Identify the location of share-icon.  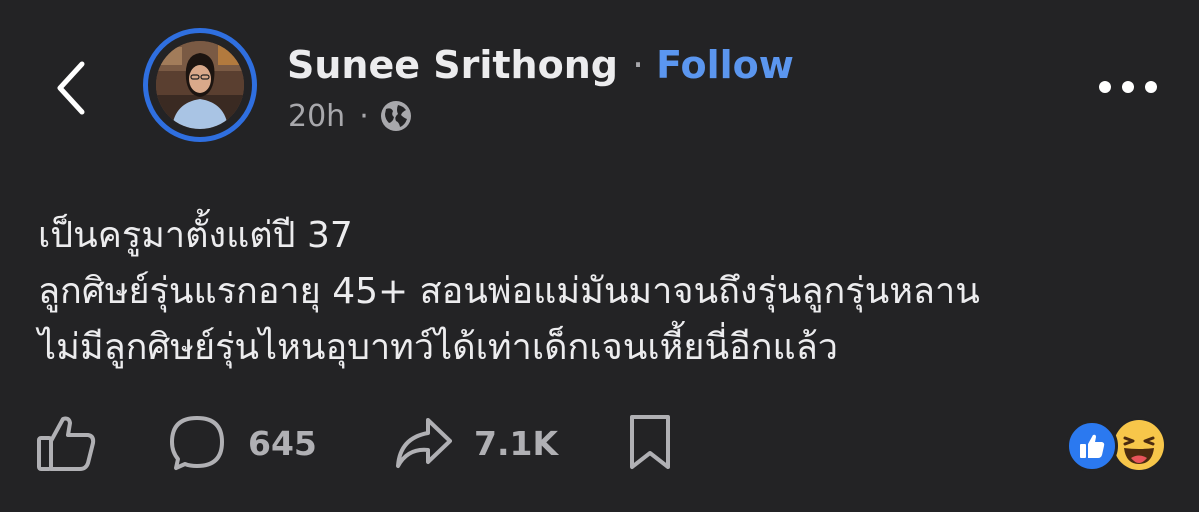
(424, 443).